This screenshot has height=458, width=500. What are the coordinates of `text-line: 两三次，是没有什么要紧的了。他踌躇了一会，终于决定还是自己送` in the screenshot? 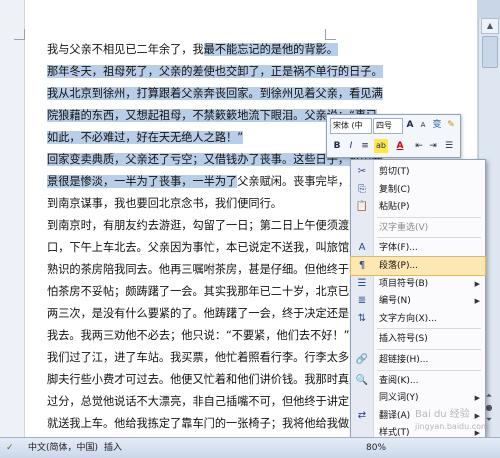 It's located at (215, 314).